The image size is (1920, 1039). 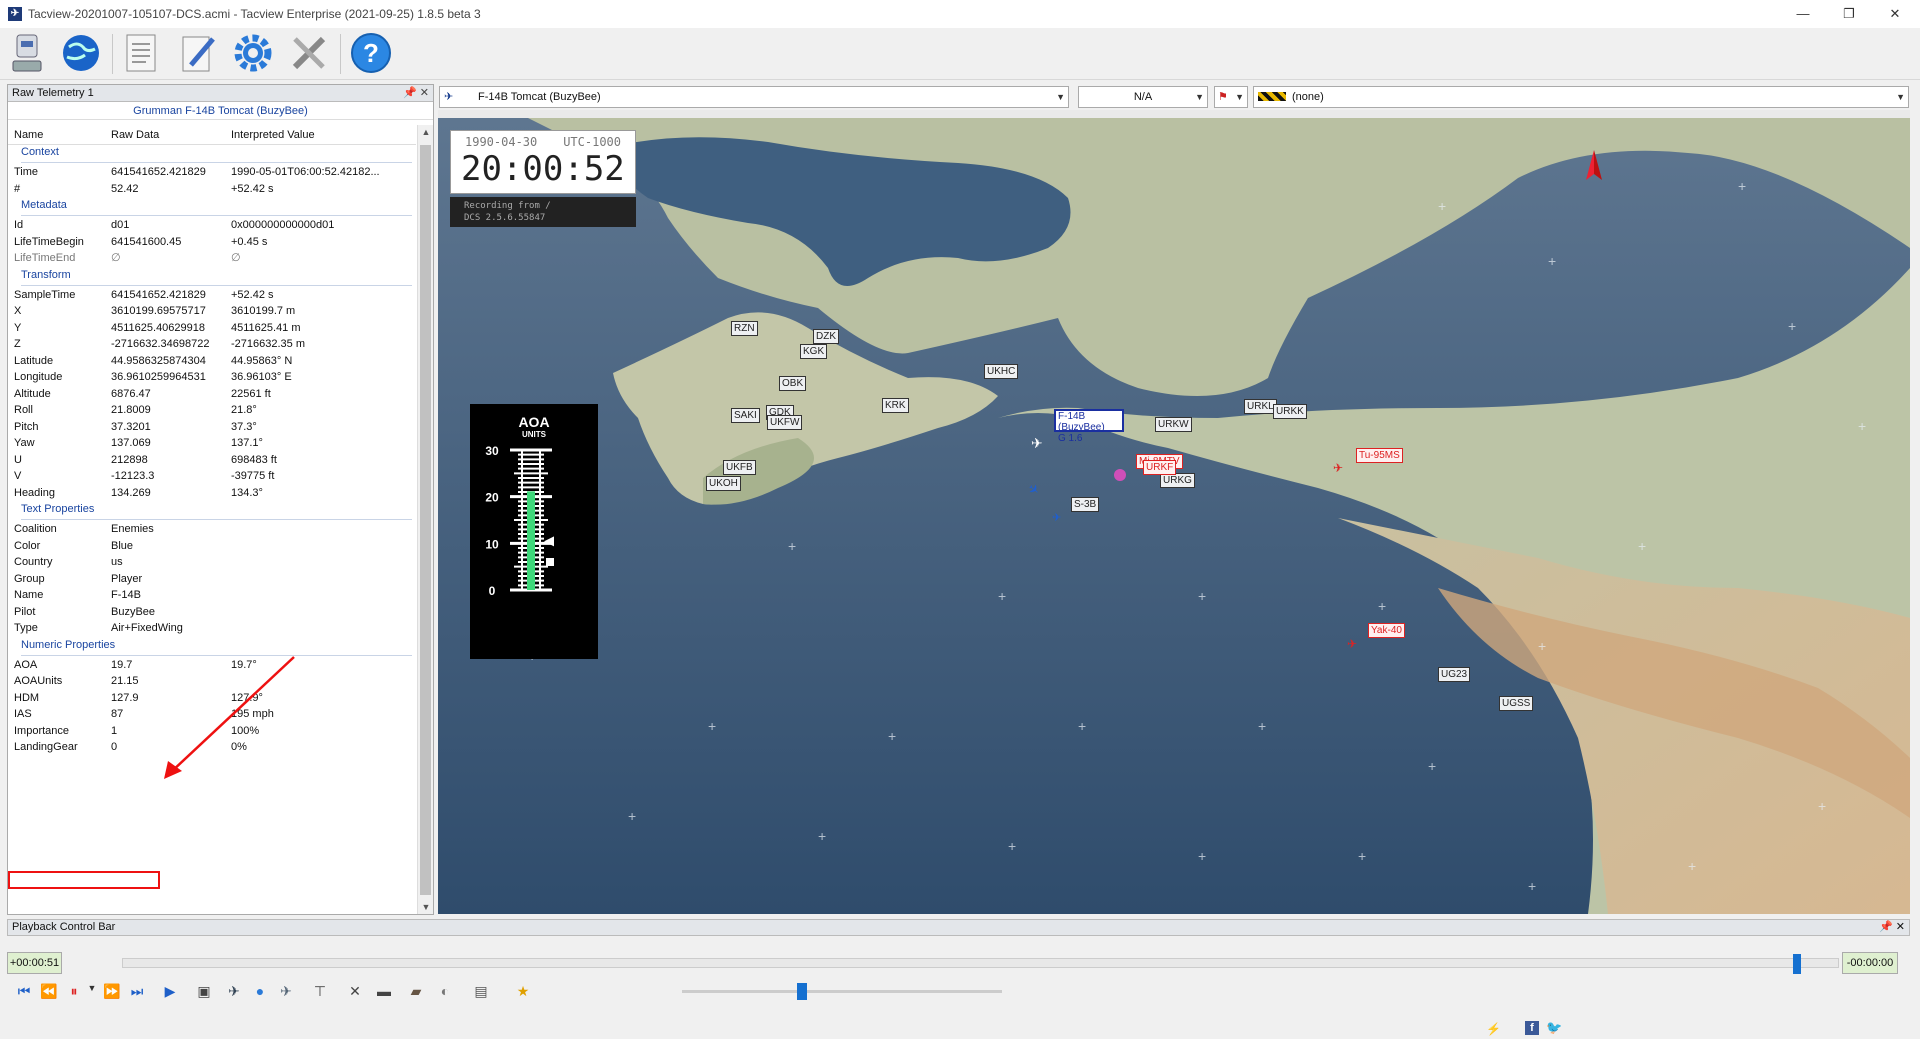 What do you see at coordinates (384, 991) in the screenshot?
I see `vehicle-icon: ▬` at bounding box center [384, 991].